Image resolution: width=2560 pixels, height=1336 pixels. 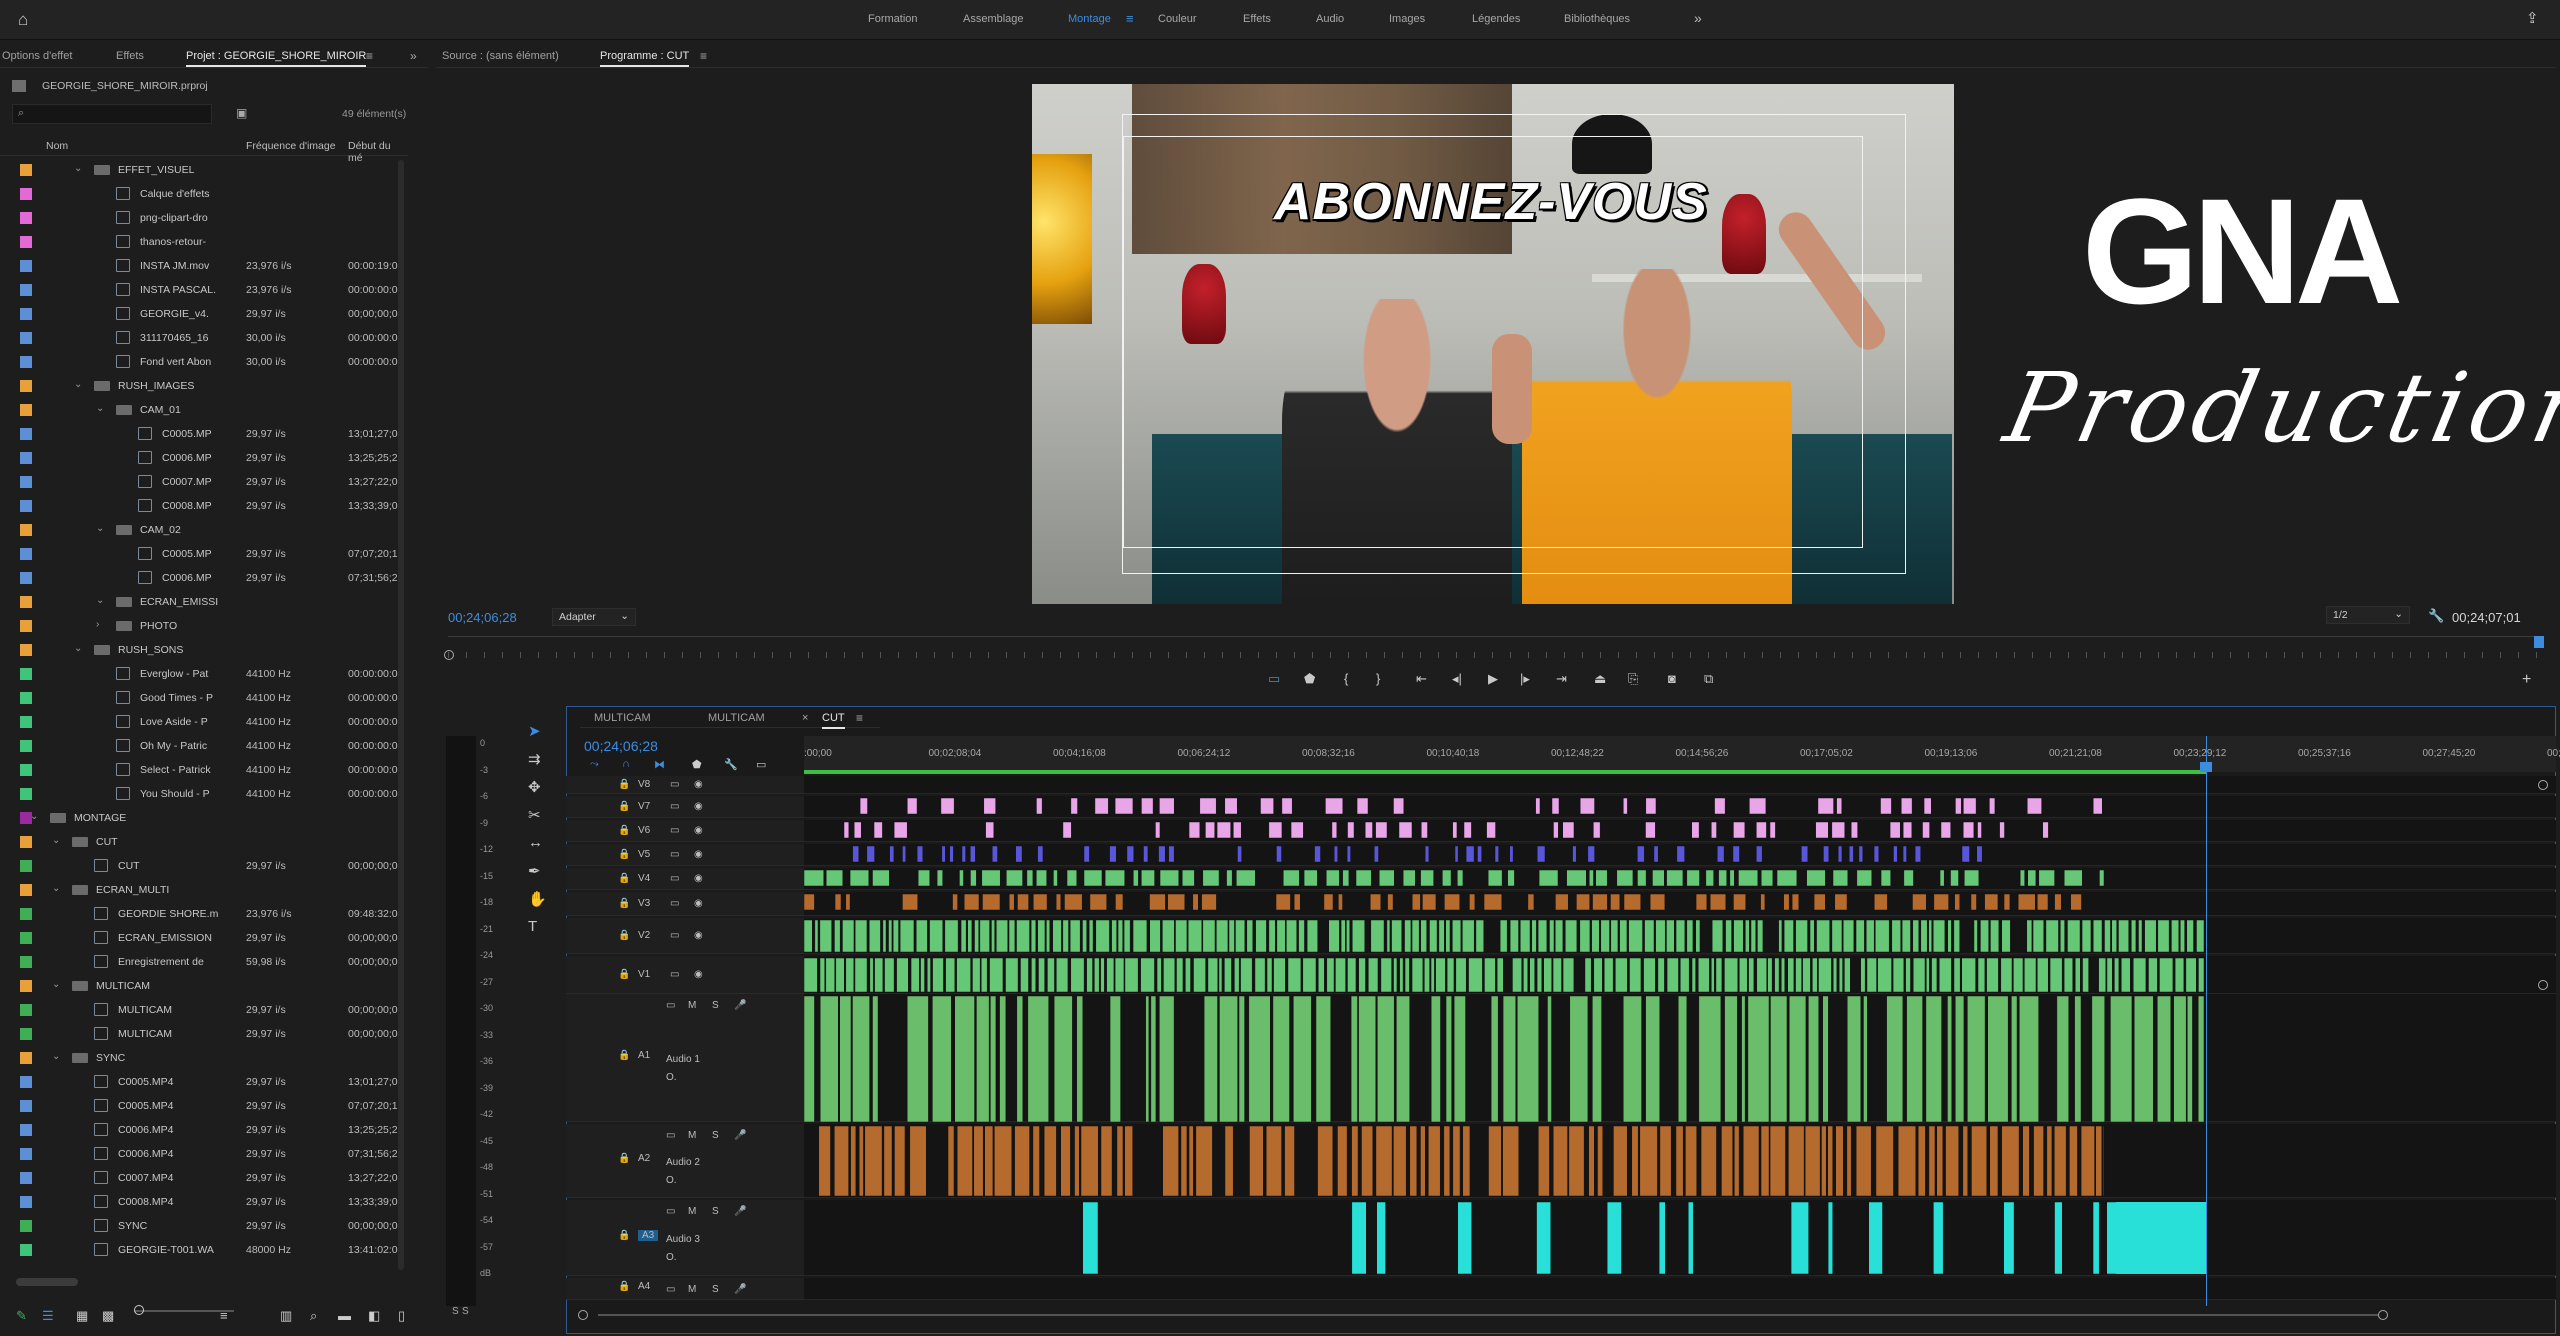 What do you see at coordinates (204, 1250) in the screenshot?
I see `project-item-row: GEORGIE-T001.WA 48000 Hz 13:41:02:0` at bounding box center [204, 1250].